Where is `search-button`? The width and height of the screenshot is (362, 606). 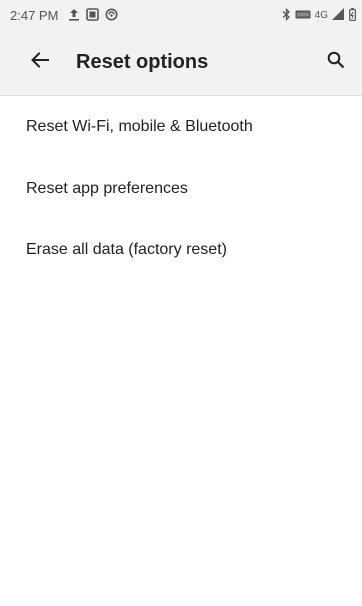 search-button is located at coordinates (336, 63).